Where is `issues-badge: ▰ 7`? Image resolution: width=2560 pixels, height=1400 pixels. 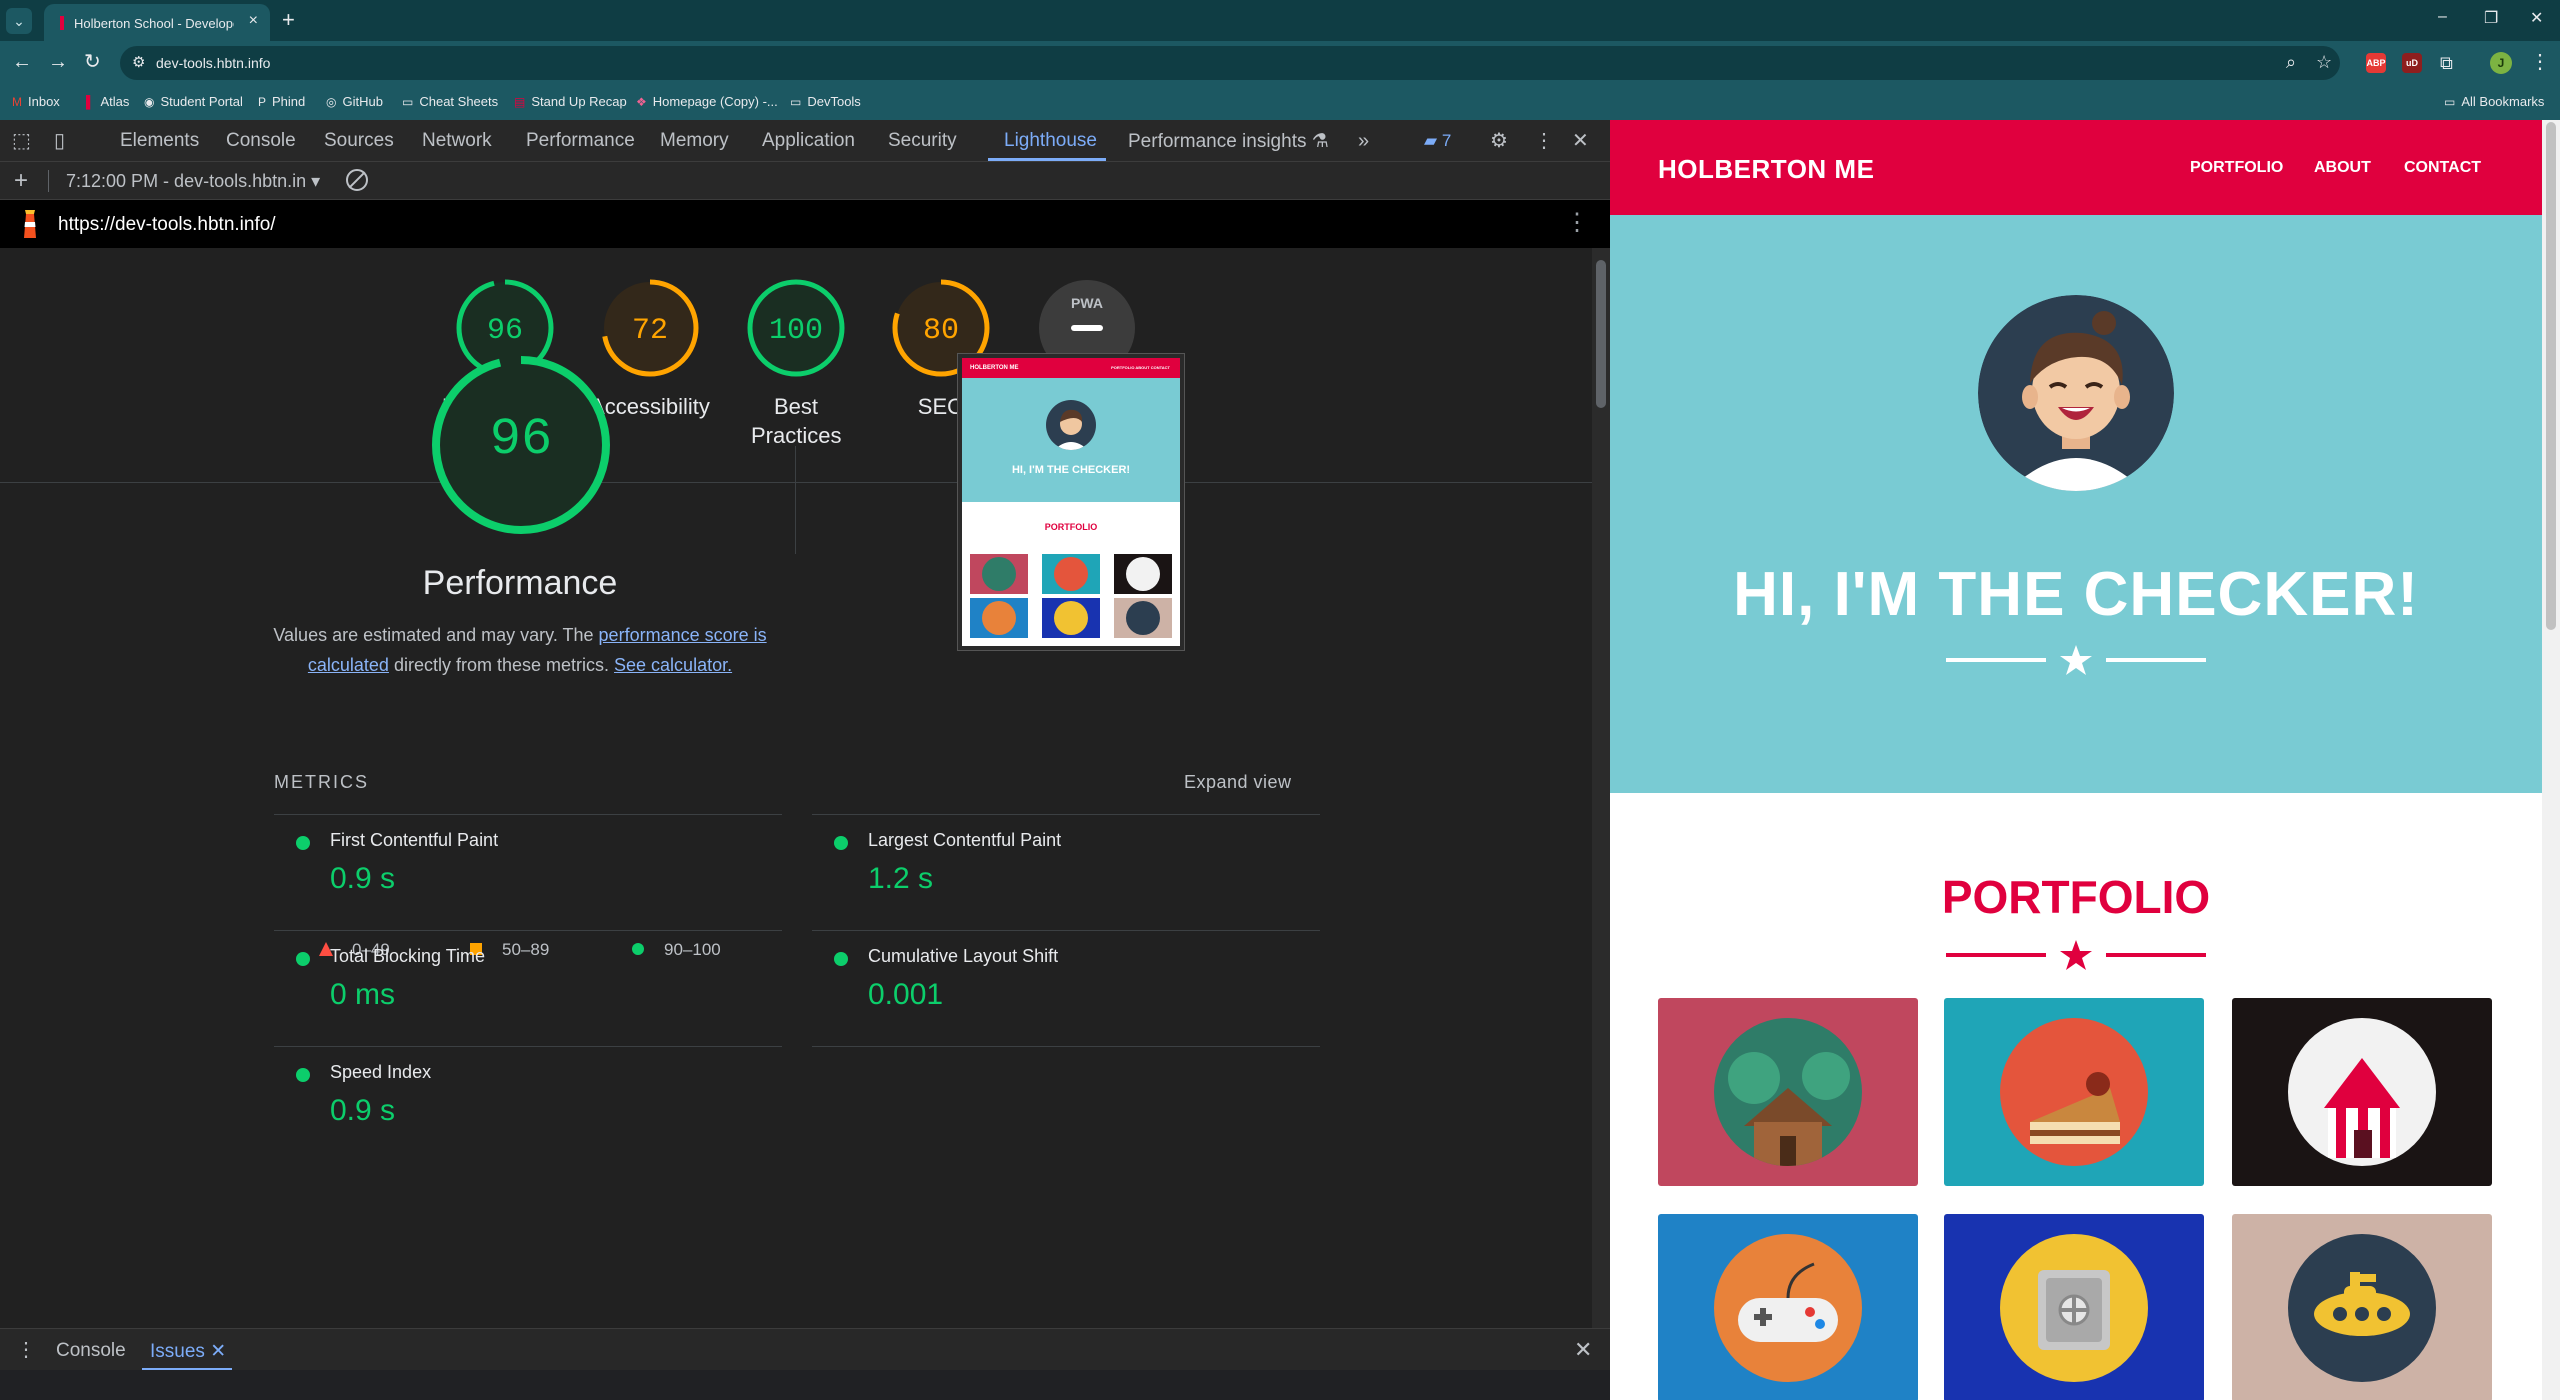 issues-badge: ▰ 7 is located at coordinates (1437, 141).